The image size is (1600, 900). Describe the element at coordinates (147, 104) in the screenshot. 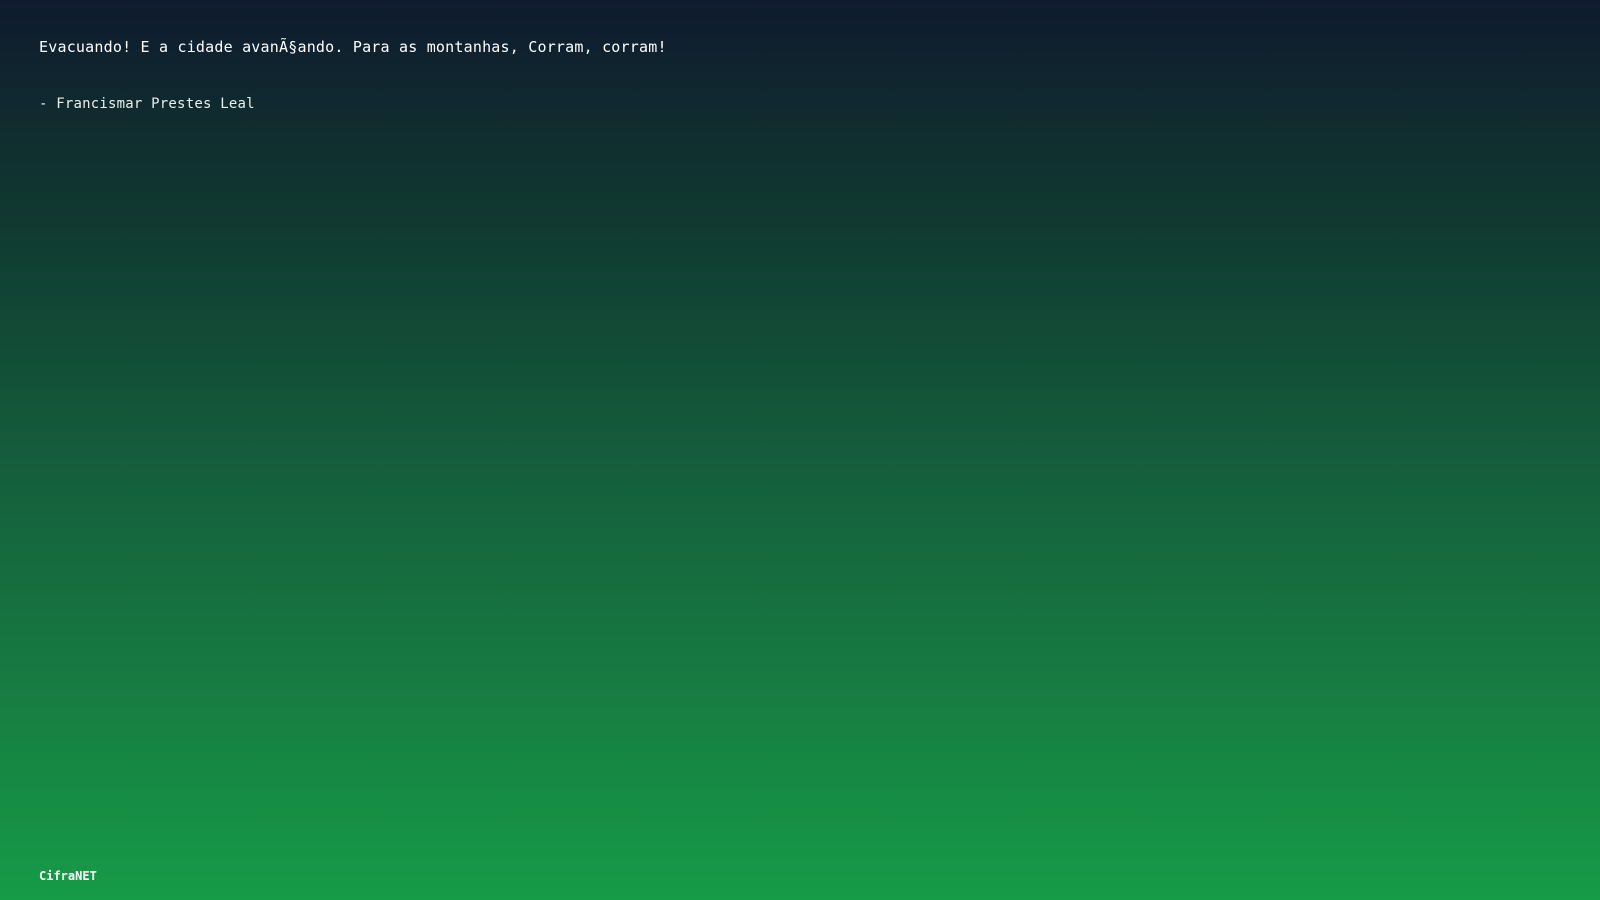

I see `quote-author: - Francismar Prestes Leal` at that location.